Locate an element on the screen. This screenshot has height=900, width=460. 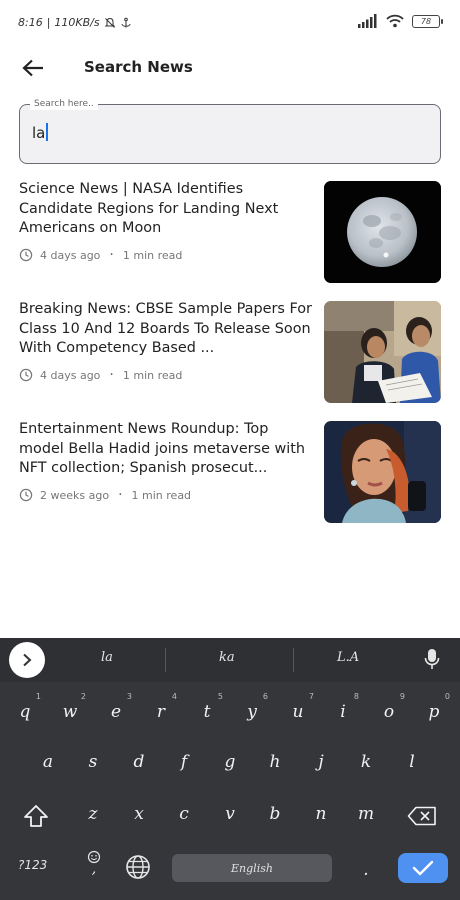
key-q: q1 is located at coordinates (25, 707).